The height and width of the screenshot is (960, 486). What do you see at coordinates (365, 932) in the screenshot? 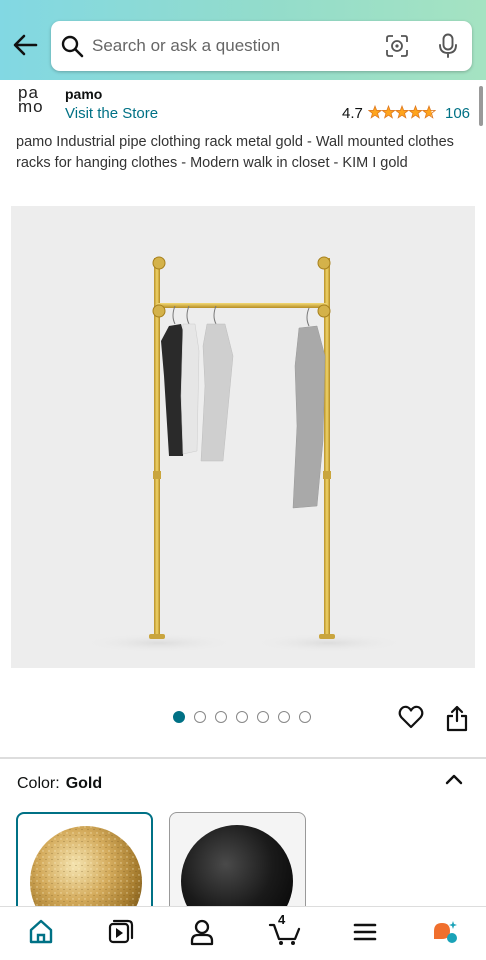
I see `menu-icon` at bounding box center [365, 932].